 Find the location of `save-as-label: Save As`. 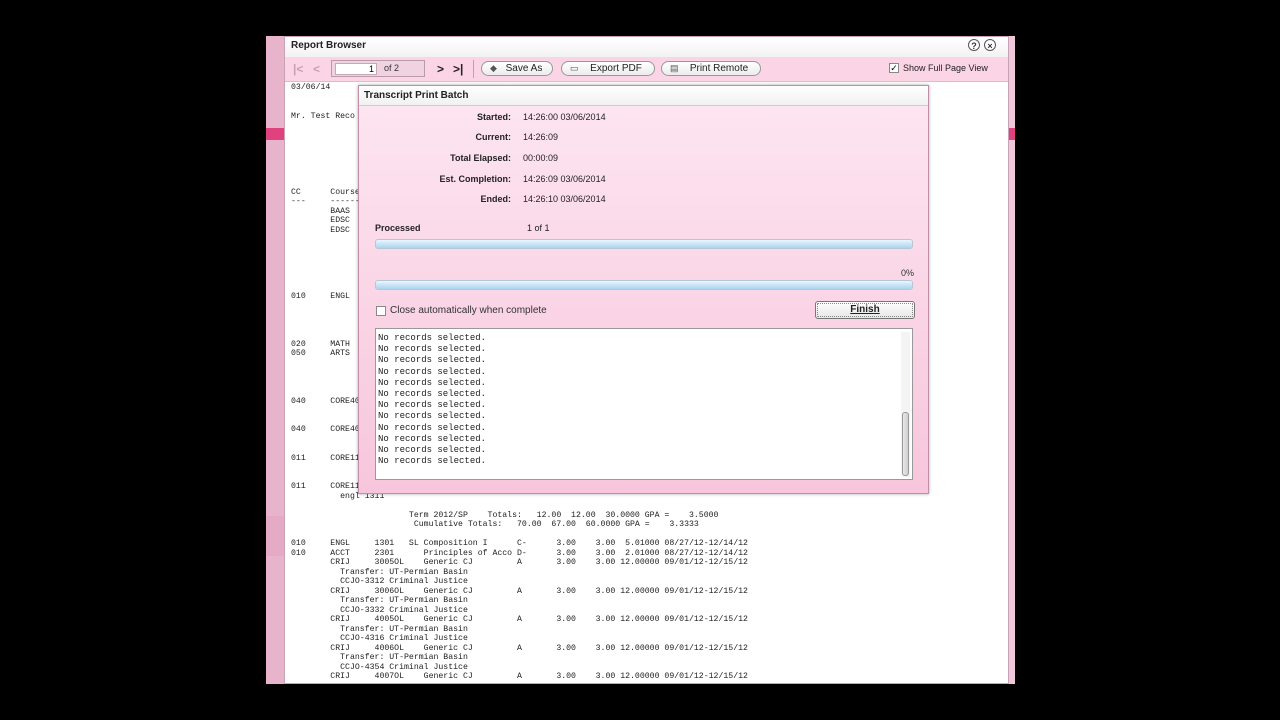

save-as-label: Save As is located at coordinates (524, 68).